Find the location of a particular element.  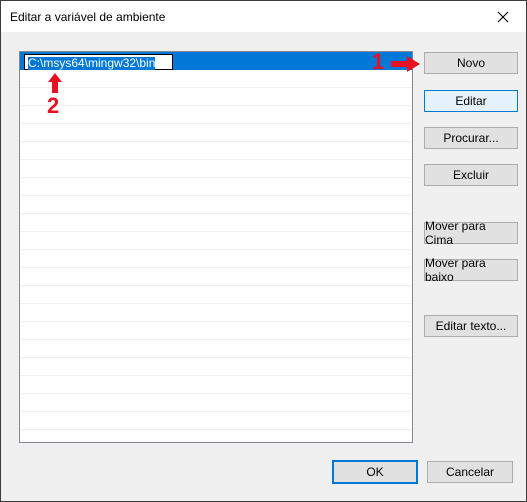

new-button: Novo is located at coordinates (471, 63).